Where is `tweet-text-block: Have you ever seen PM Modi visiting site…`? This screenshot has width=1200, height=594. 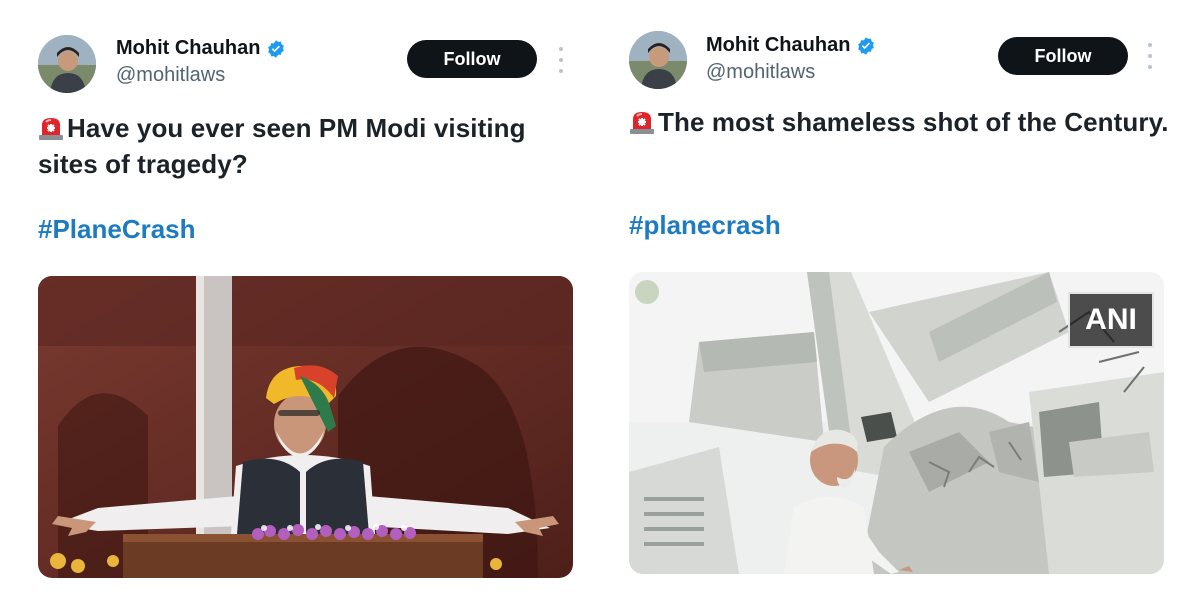
tweet-text-block: Have you ever seen PM Modi visiting site… is located at coordinates (303, 146).